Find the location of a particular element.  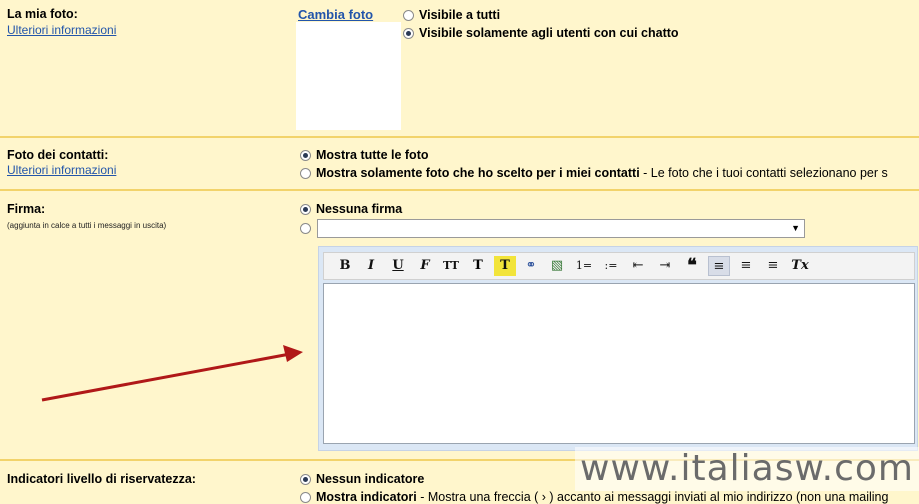

photo-more-info-link: Ulteriori informazioni is located at coordinates (61, 30).